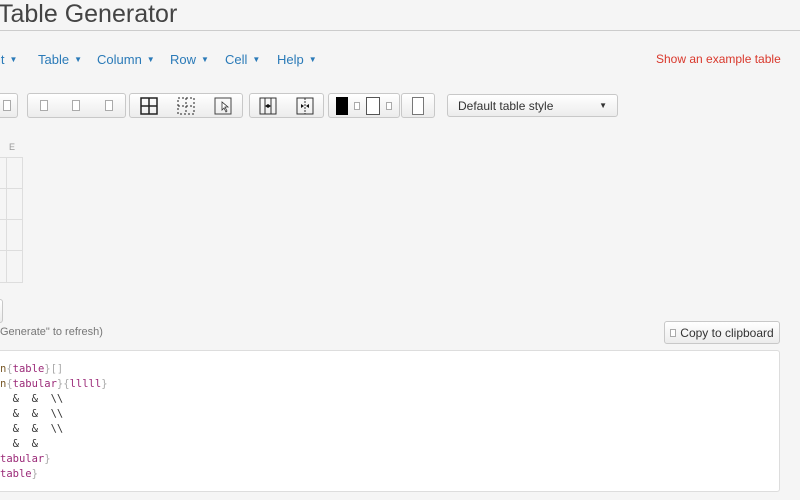 The width and height of the screenshot is (800, 500). I want to click on code-token: }{, so click(63, 384).